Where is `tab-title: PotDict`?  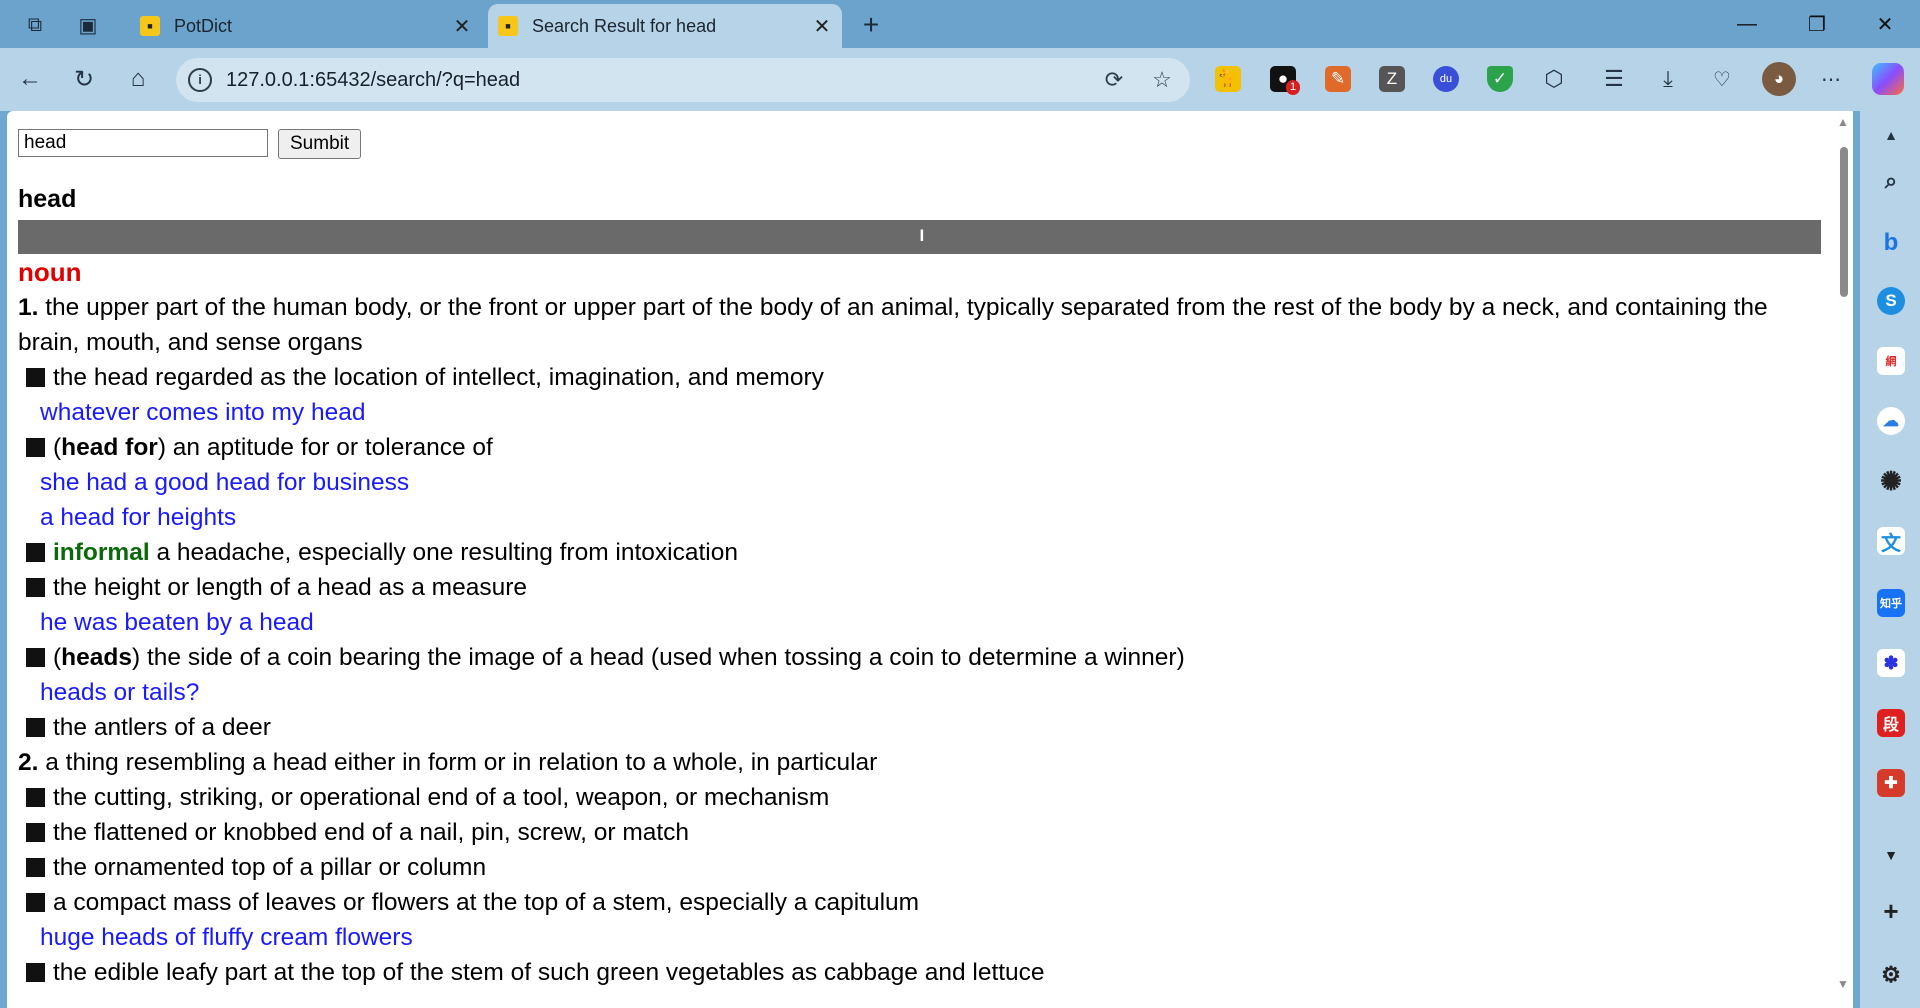
tab-title: PotDict is located at coordinates (203, 25).